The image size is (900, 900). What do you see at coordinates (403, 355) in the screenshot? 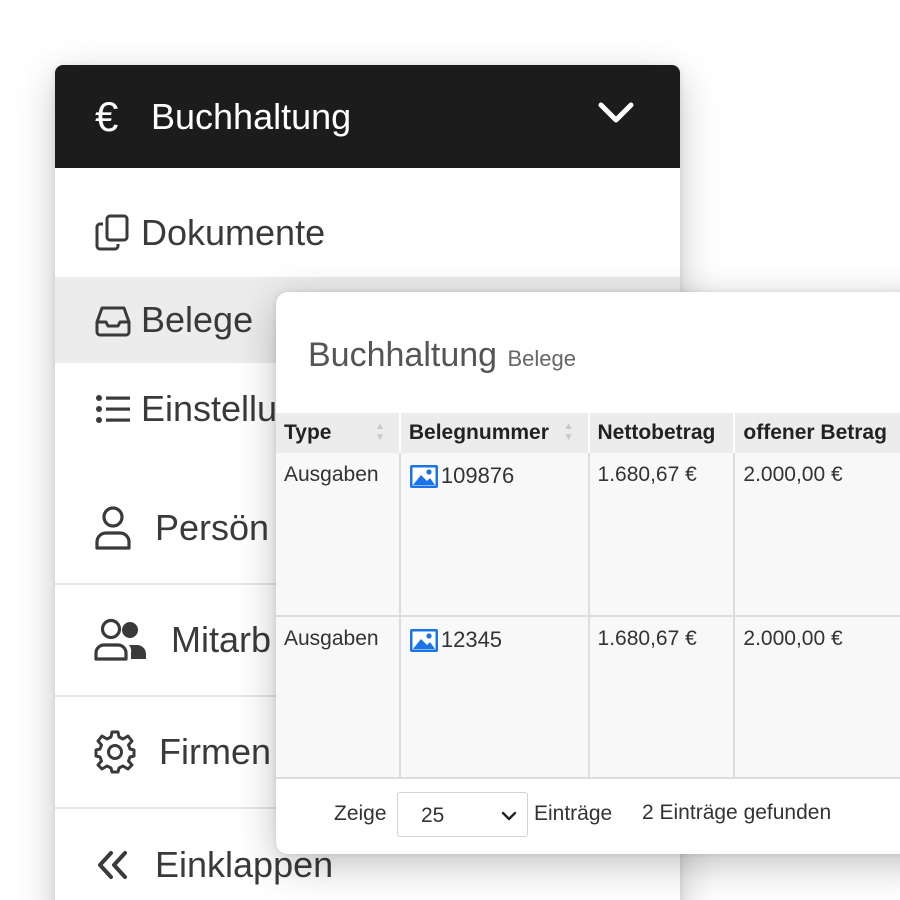
I see `panel-title: Buchhaltung` at bounding box center [403, 355].